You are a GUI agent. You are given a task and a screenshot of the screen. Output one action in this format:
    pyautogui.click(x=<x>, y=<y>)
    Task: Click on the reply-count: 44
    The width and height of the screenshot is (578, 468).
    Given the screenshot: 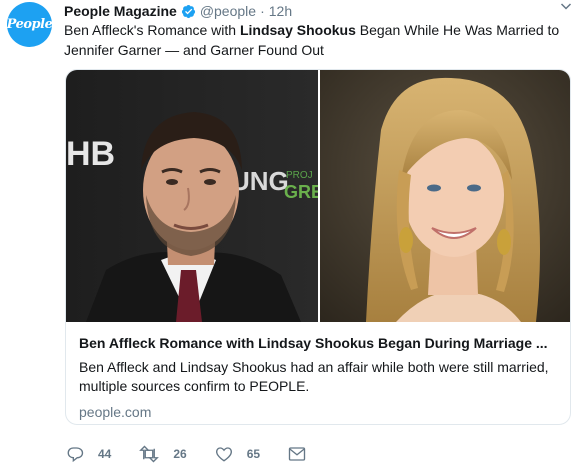 What is the action you would take?
    pyautogui.click(x=105, y=454)
    